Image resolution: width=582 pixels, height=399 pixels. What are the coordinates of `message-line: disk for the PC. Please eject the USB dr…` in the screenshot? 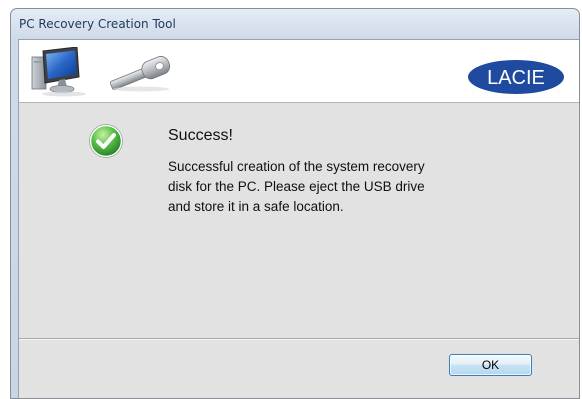 It's located at (296, 186).